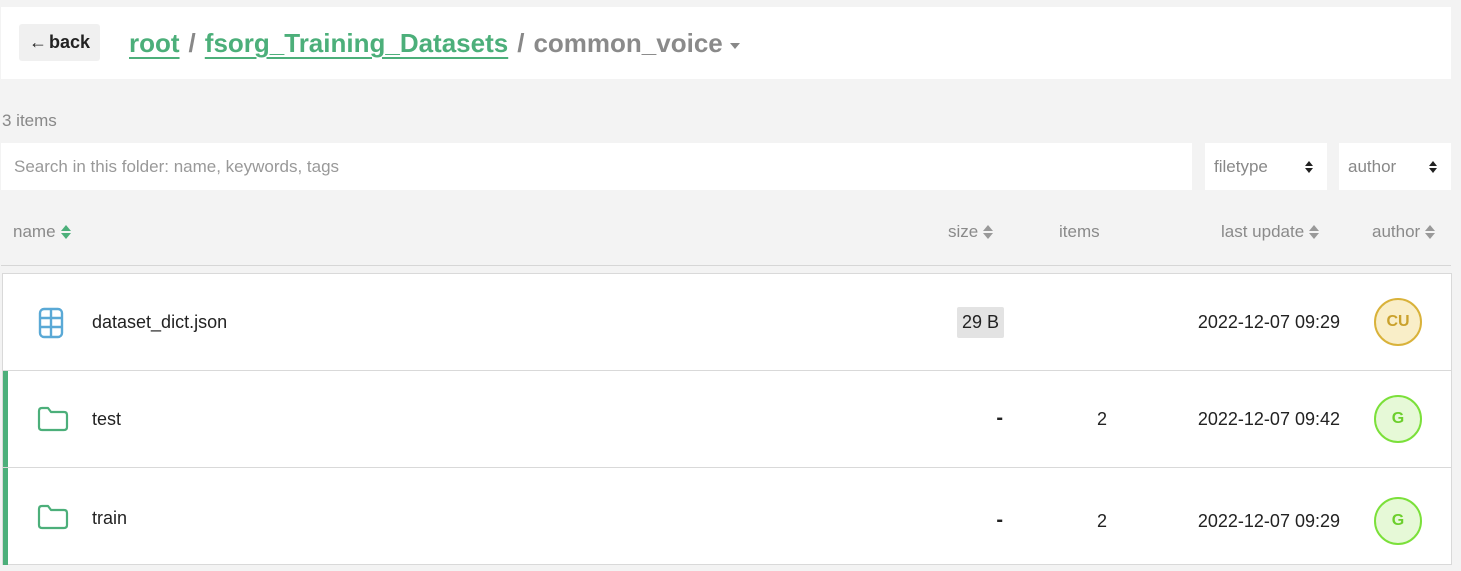 The image size is (1461, 571). Describe the element at coordinates (734, 46) in the screenshot. I see `caret-down-icon` at that location.